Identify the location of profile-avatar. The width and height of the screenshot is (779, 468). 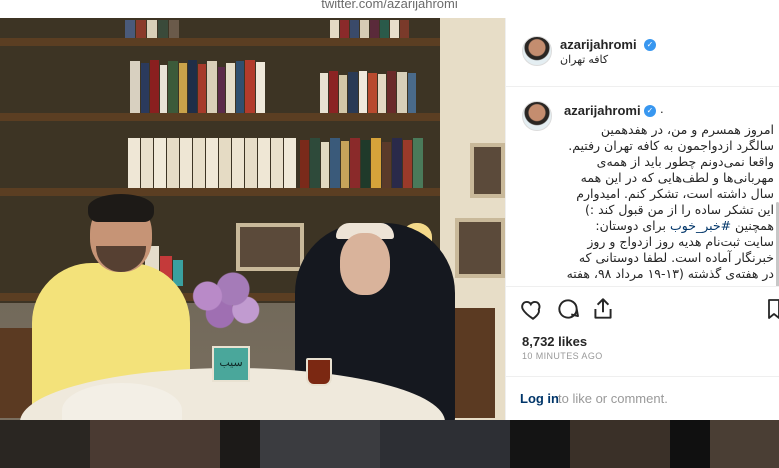
(537, 51).